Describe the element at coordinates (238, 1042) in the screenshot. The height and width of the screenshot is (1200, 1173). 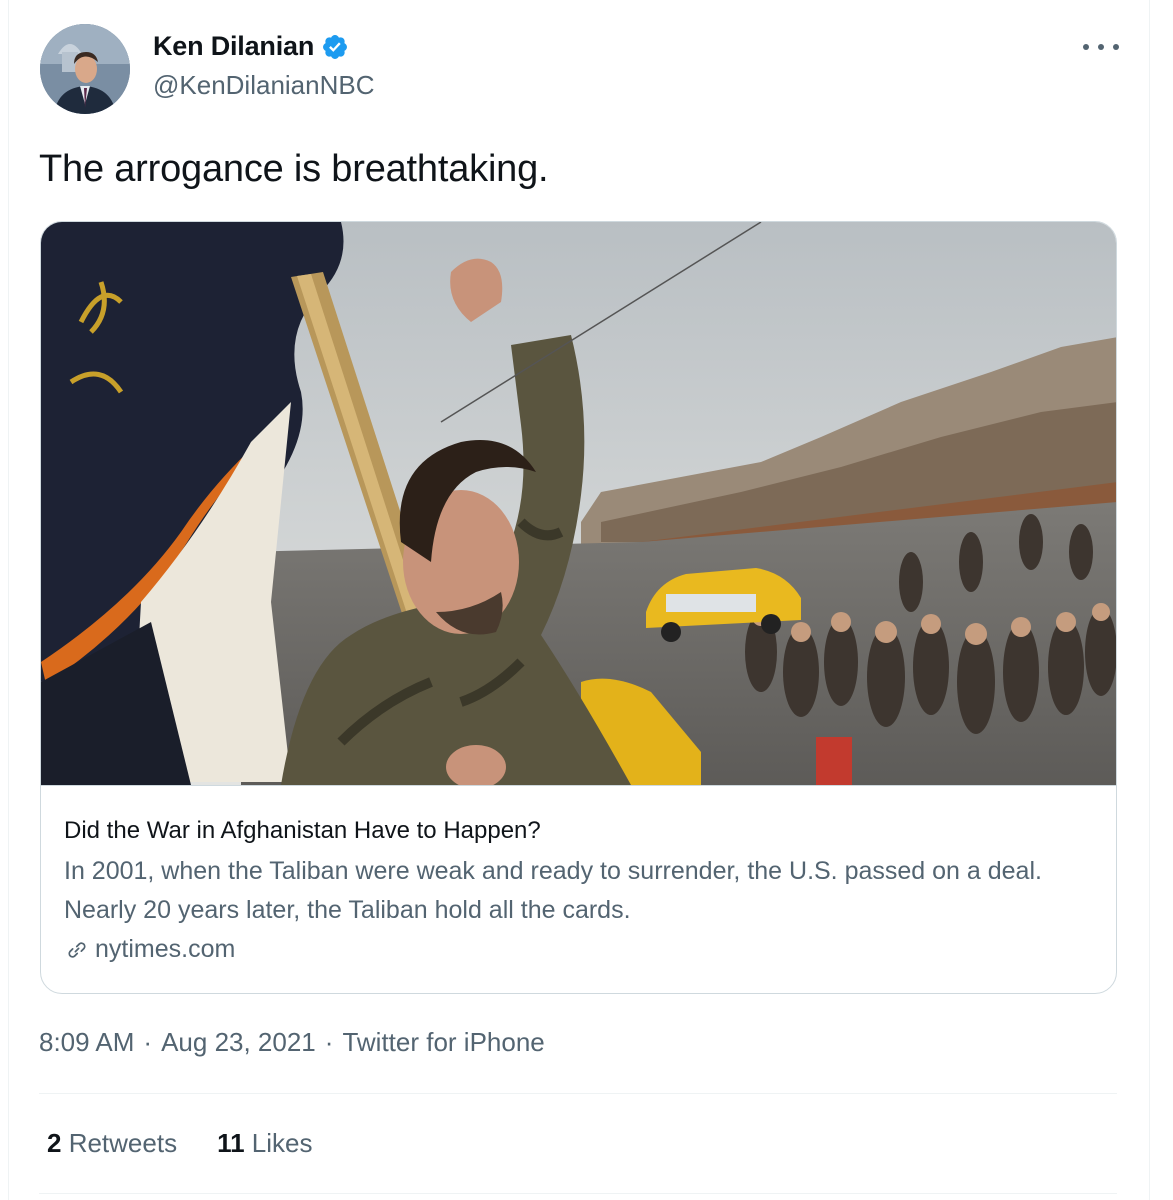
I see `tweet-date: Aug 23, 2021` at that location.